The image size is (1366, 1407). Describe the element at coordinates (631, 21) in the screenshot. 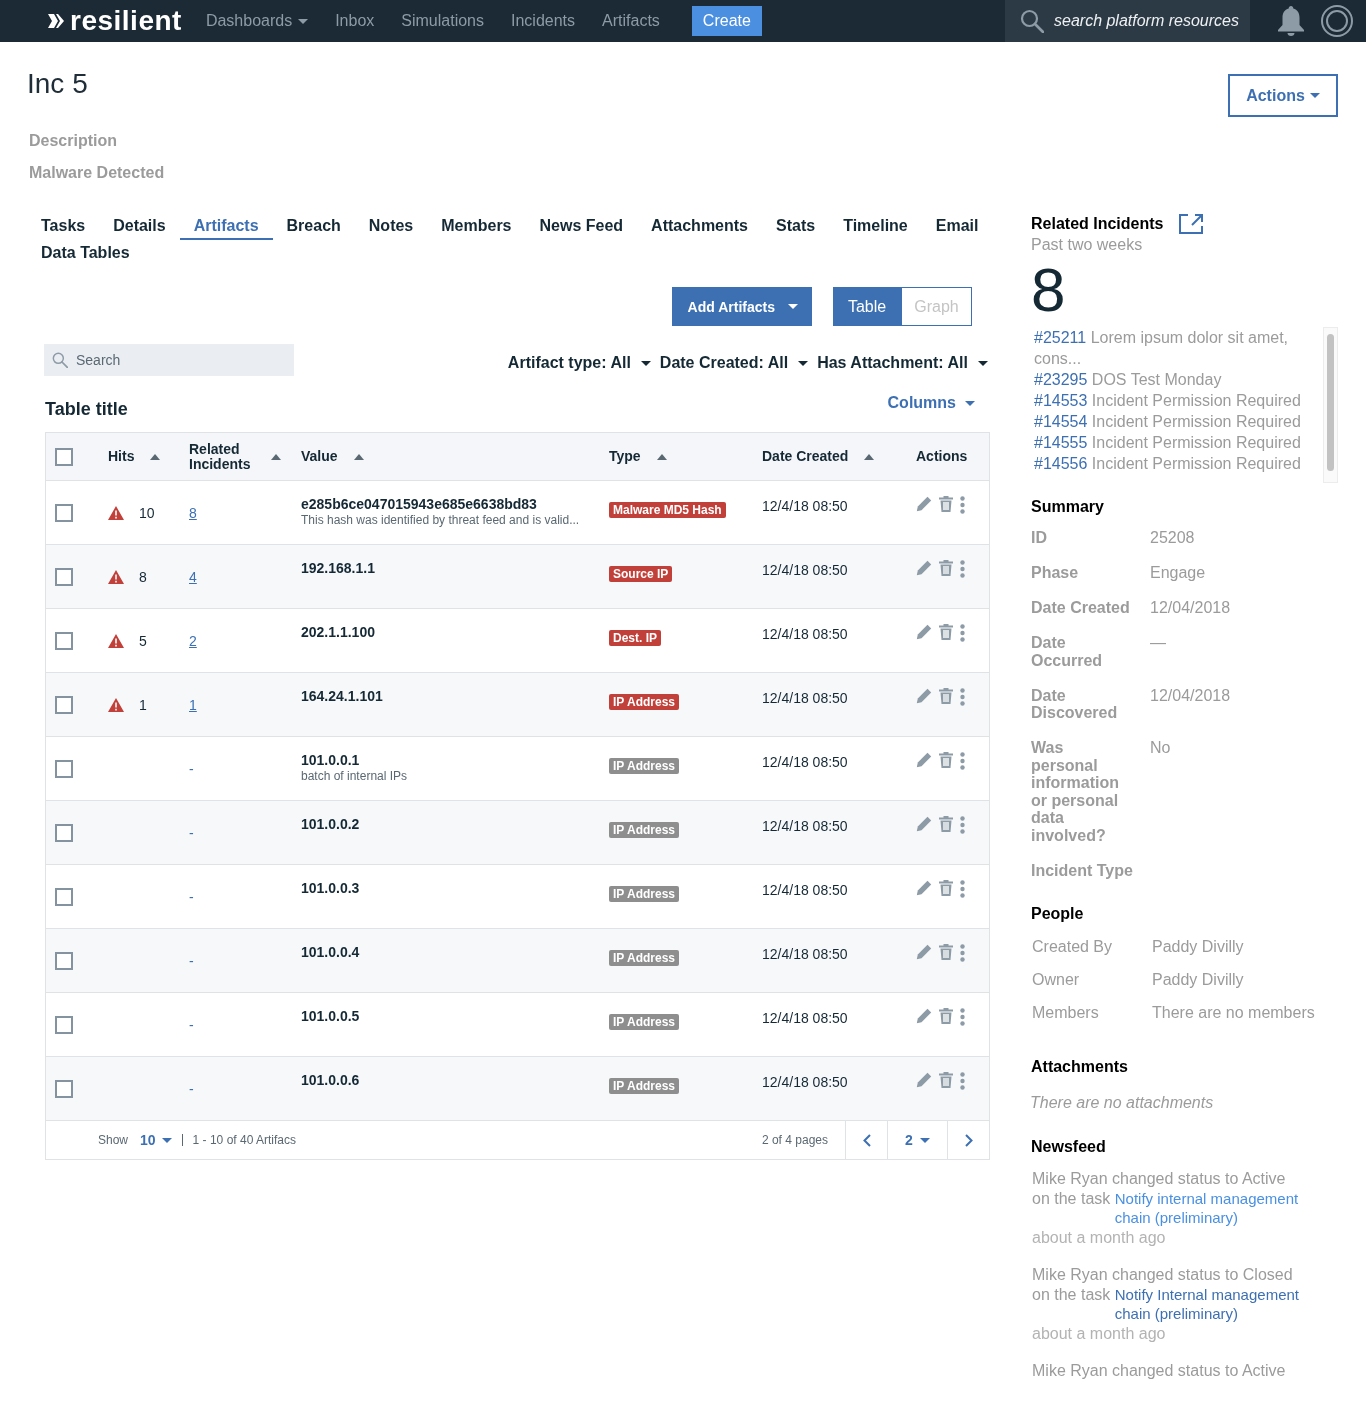

I see `nav-link: Artifacts` at that location.